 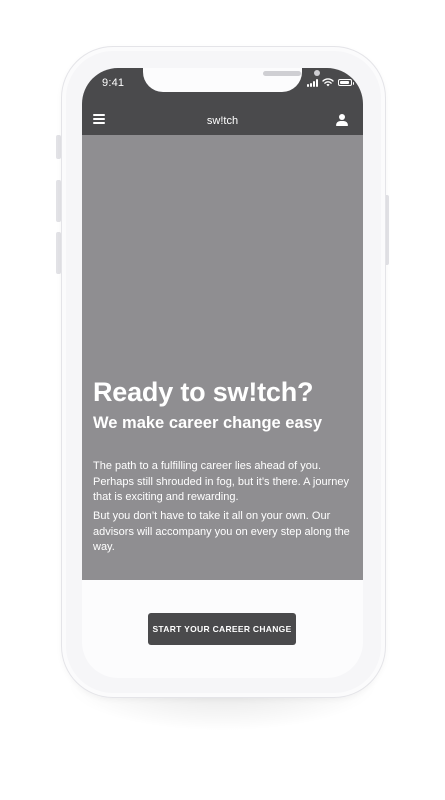 What do you see at coordinates (313, 83) in the screenshot?
I see `cellular-signal-icon` at bounding box center [313, 83].